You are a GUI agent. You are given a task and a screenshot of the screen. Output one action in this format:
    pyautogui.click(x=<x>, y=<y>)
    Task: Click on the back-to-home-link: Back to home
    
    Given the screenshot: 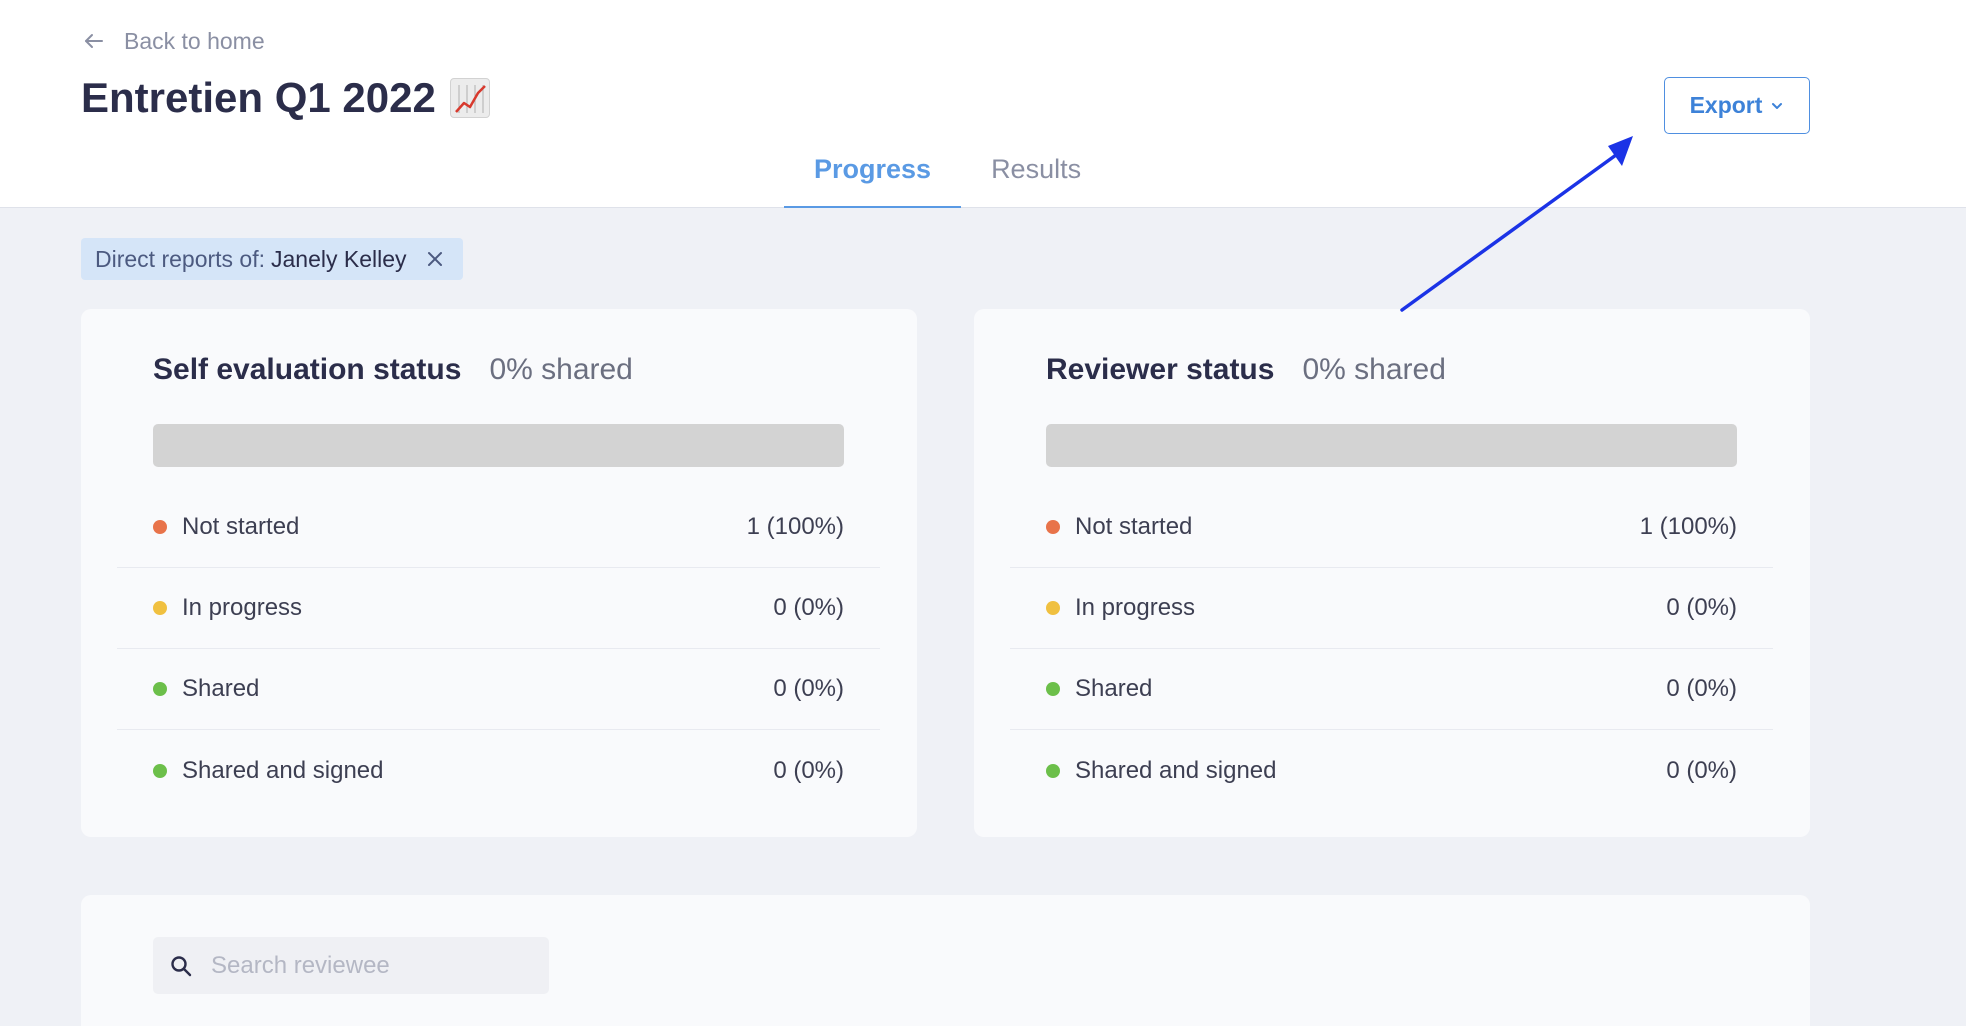 What is the action you would take?
    pyautogui.click(x=173, y=41)
    